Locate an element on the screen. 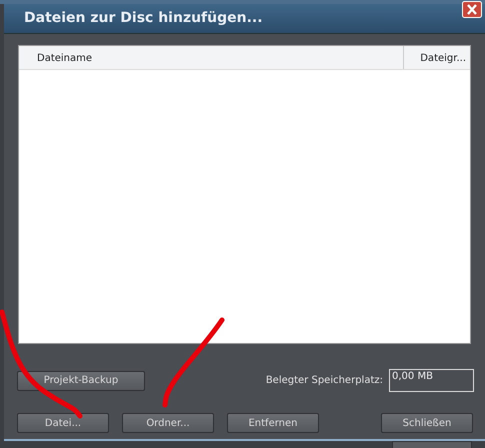 The height and width of the screenshot is (448, 485). remove-button: Entfernen is located at coordinates (273, 423).